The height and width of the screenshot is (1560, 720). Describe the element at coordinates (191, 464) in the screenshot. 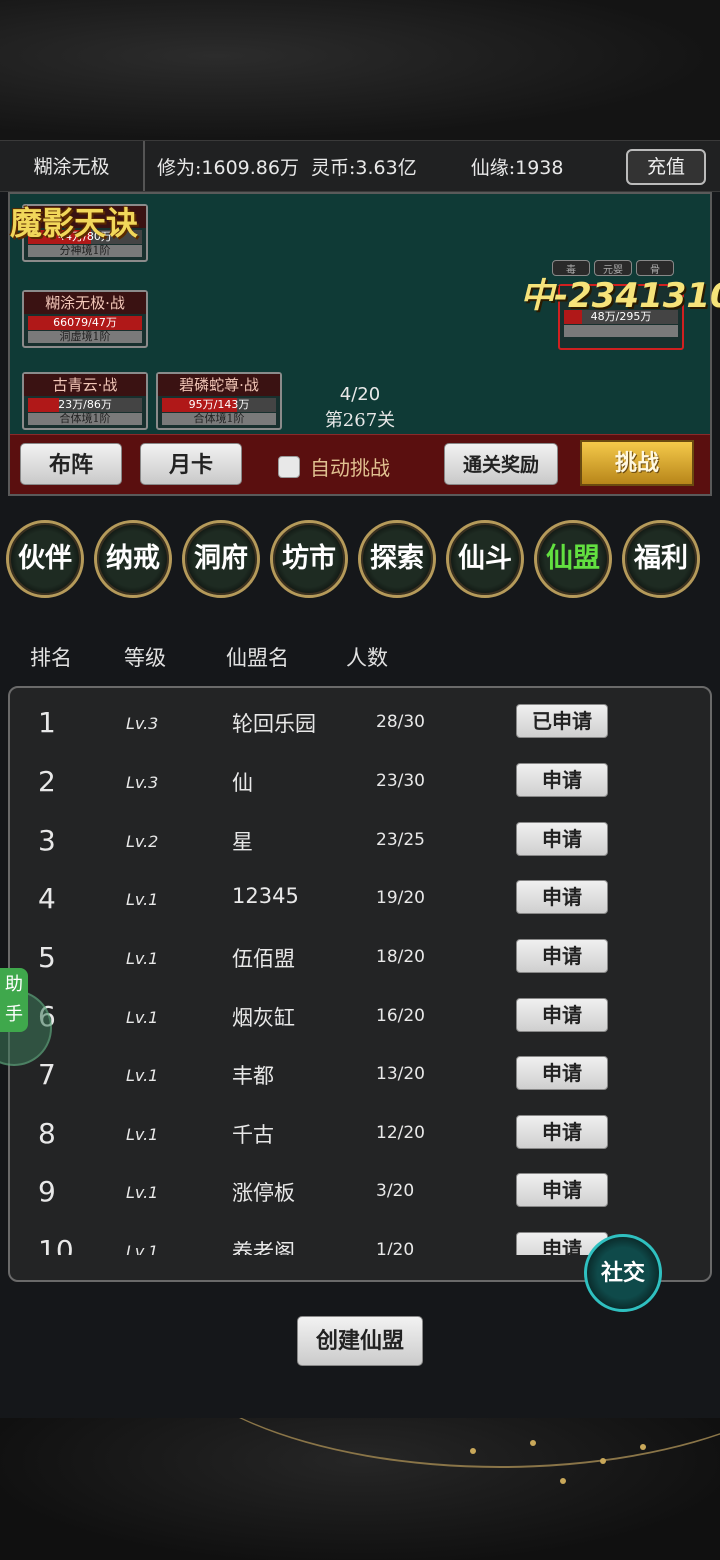

I see `monthly-card-button: 月卡` at that location.